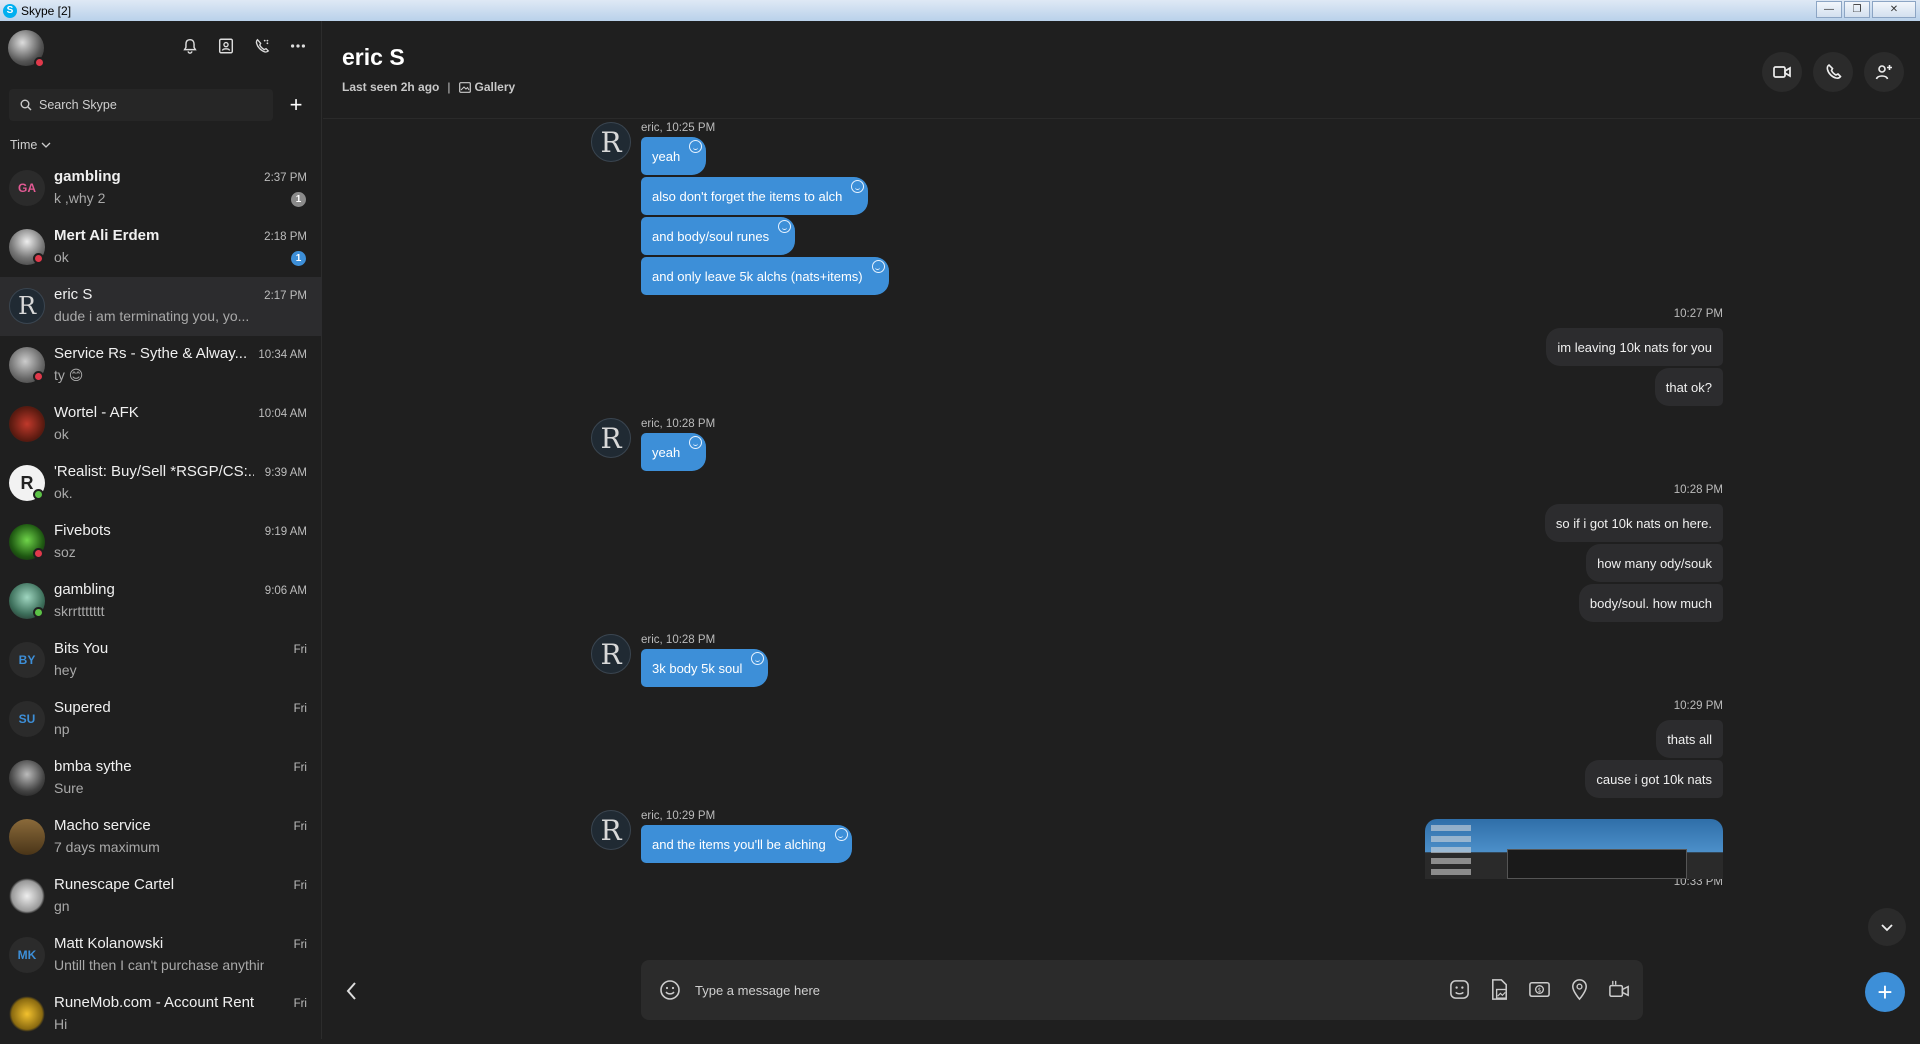 Image resolution: width=1920 pixels, height=1044 pixels. Describe the element at coordinates (161, 601) in the screenshot. I see `chat-item-gambling-2: gambling skrrttttttt 9:06 AM` at that location.